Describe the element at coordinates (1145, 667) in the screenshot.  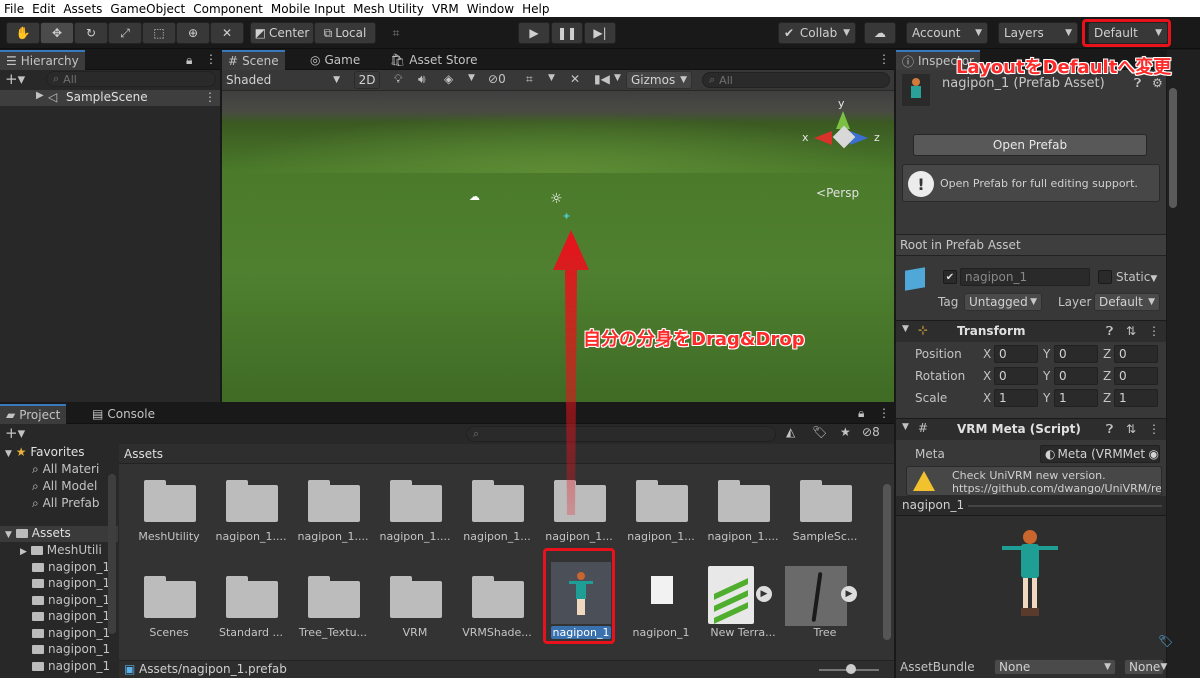
I see `assetbundle-variant-dropdown: None ▼` at that location.